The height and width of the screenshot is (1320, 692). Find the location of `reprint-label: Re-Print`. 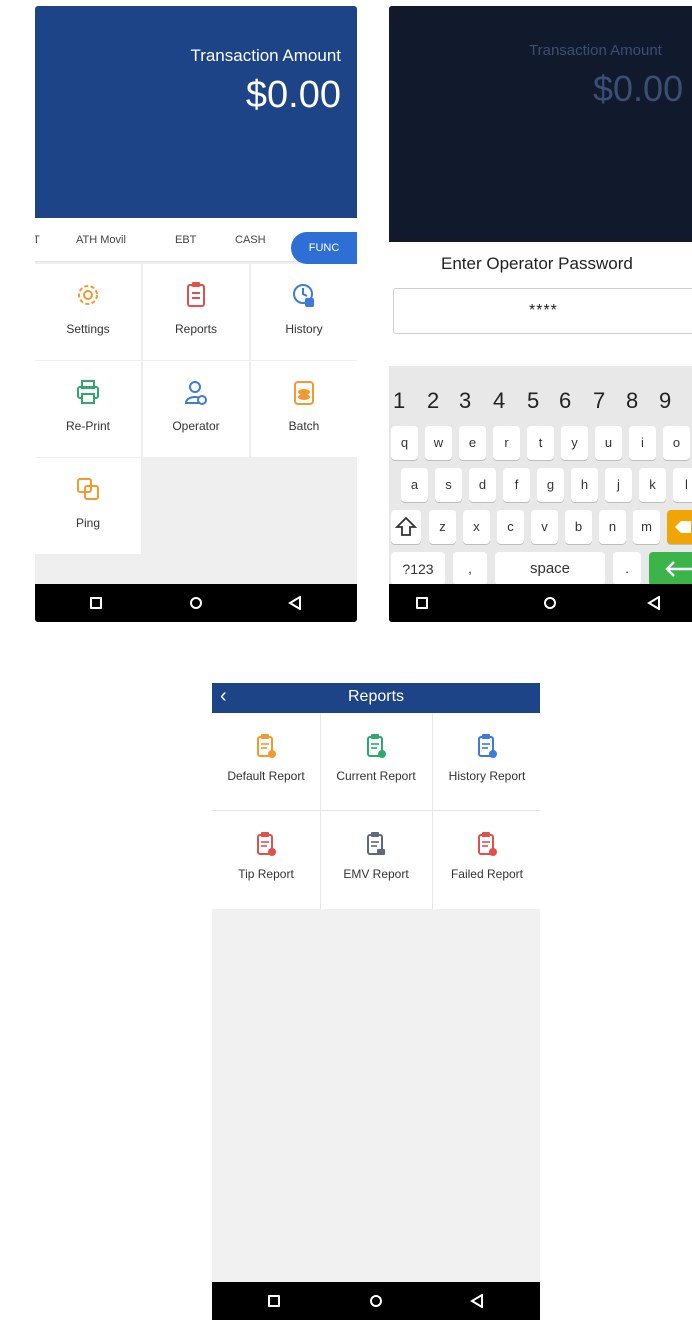

reprint-label: Re-Print is located at coordinates (87, 426).